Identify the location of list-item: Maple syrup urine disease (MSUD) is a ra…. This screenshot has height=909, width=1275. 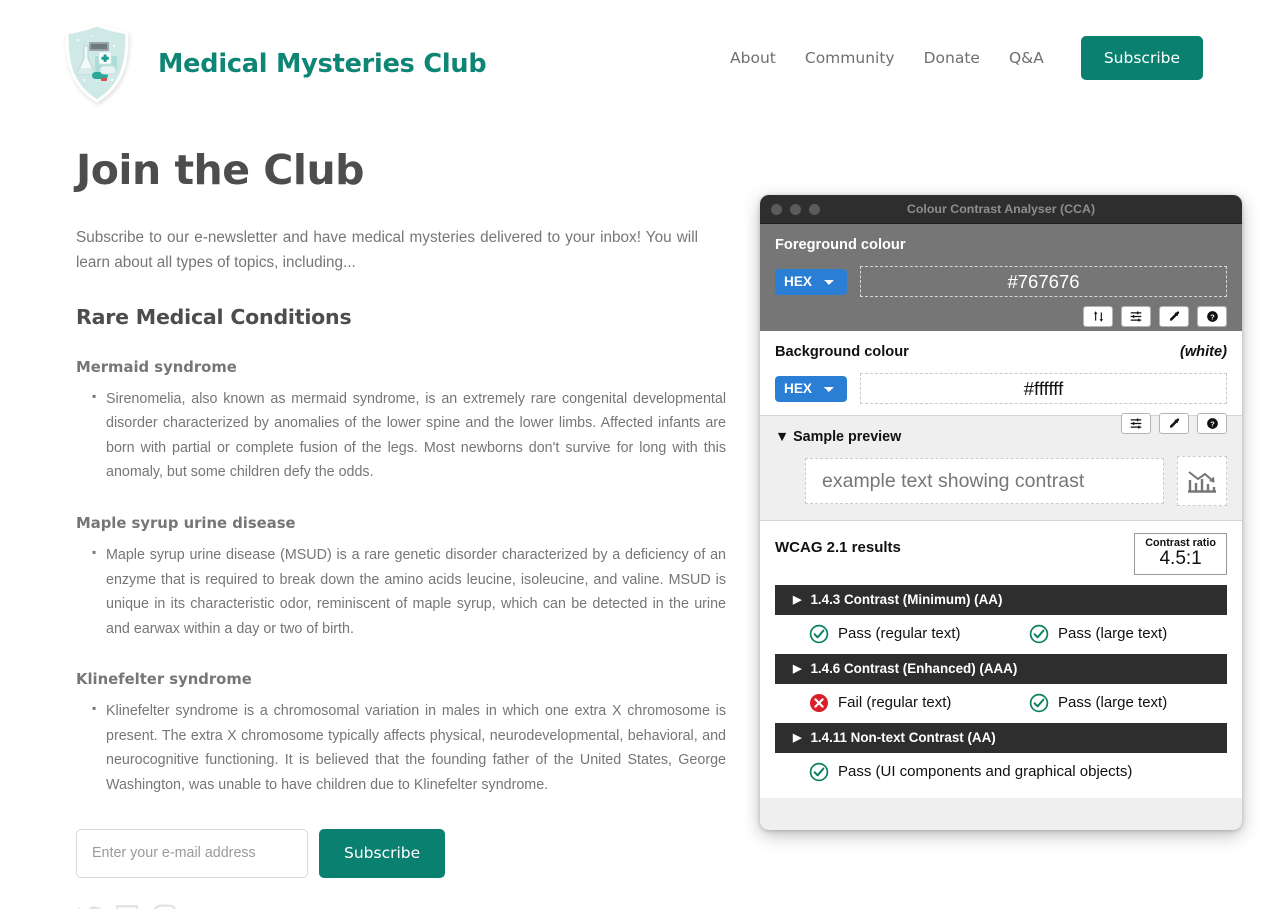
(409, 591).